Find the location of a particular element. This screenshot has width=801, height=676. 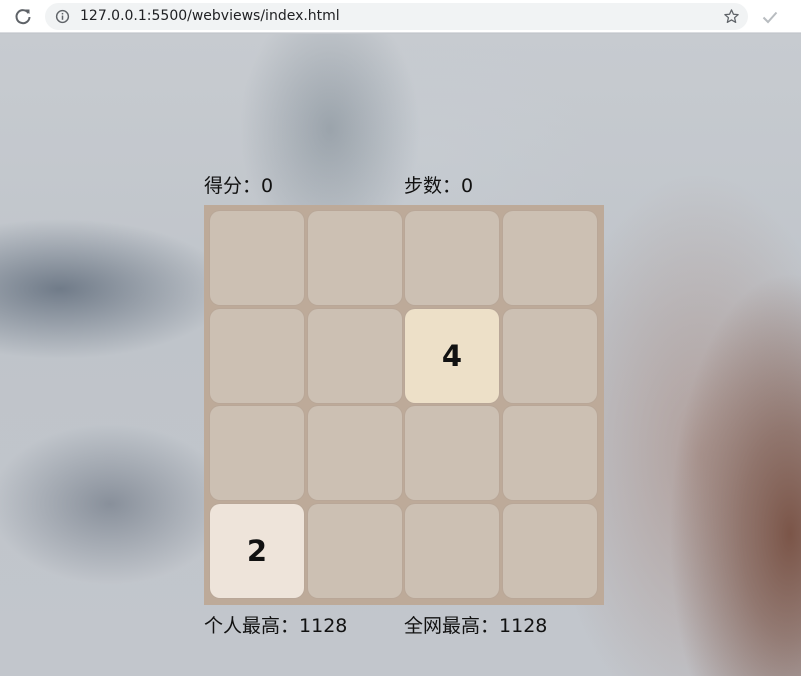

global-best-label: 全网最高： is located at coordinates (452, 626).